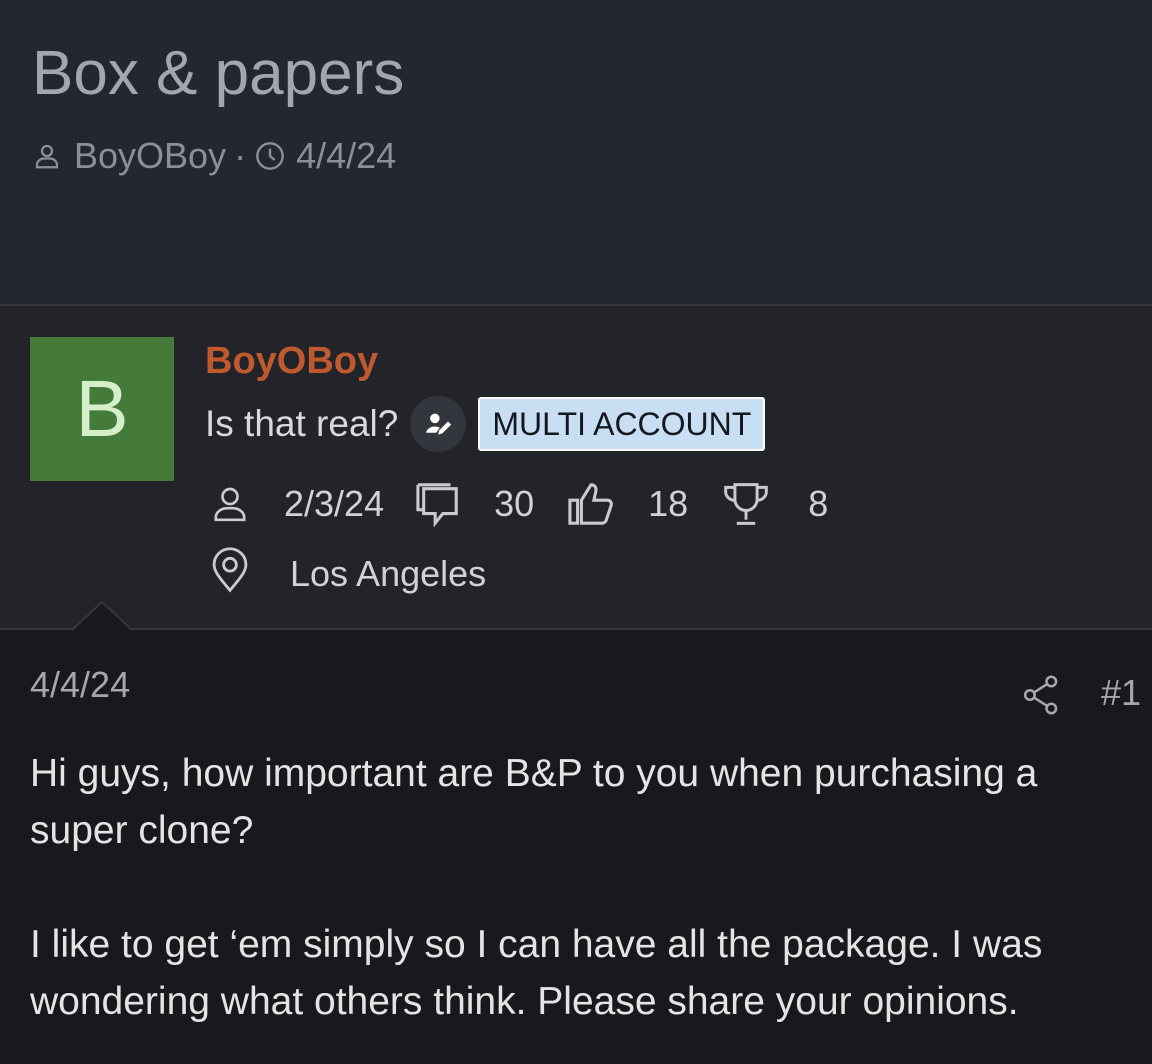 The height and width of the screenshot is (1064, 1152). What do you see at coordinates (1121, 693) in the screenshot?
I see `post-number-link: #1` at bounding box center [1121, 693].